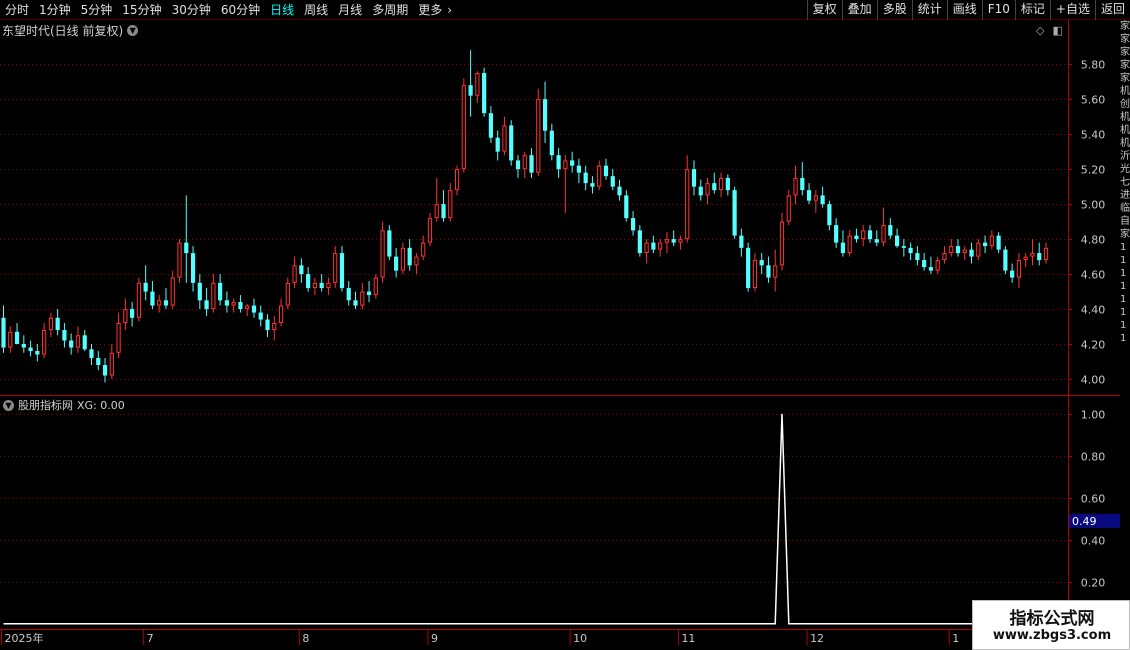 This screenshot has height=650, width=1130. I want to click on toolbar-button-5: F10, so click(998, 10).